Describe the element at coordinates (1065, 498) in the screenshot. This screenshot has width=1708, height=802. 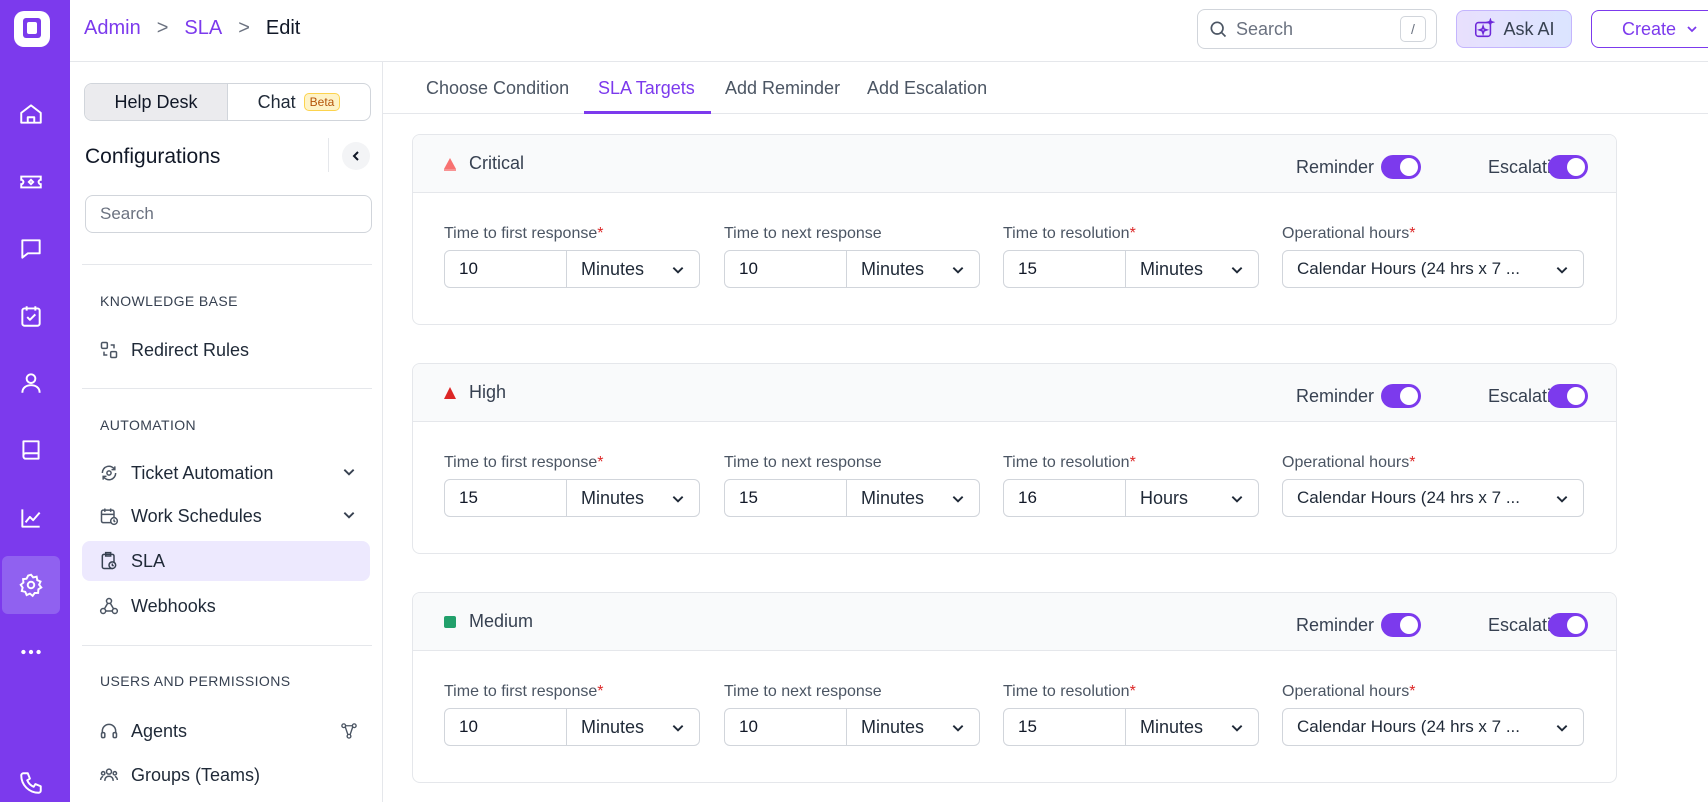
I see `resolution-value: 16` at that location.